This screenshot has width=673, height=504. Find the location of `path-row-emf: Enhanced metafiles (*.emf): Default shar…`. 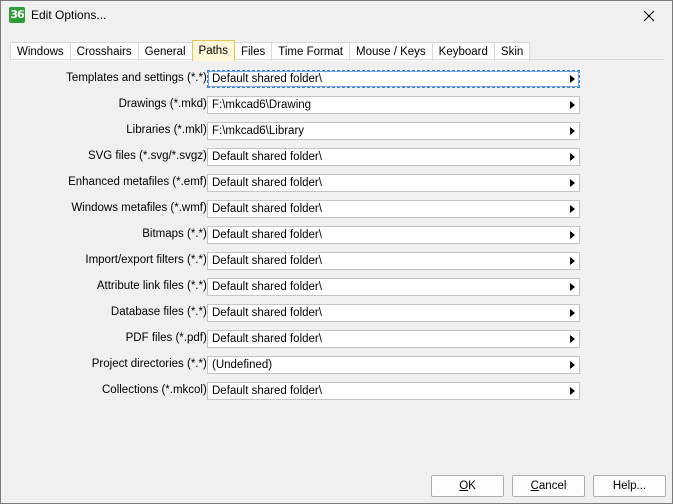

path-row-emf: Enhanced metafiles (*.emf): Default shar… is located at coordinates (340, 183).